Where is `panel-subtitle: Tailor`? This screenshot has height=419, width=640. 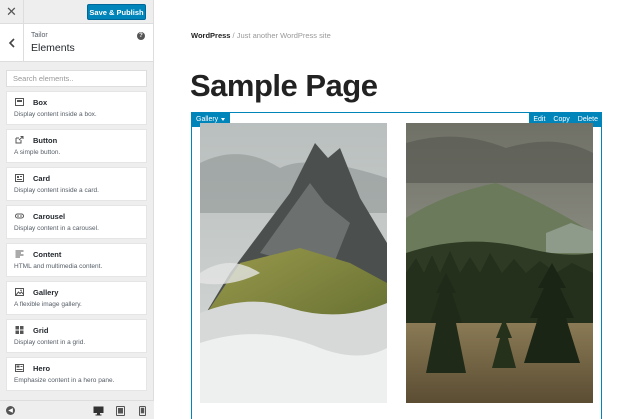 panel-subtitle: Tailor is located at coordinates (39, 35).